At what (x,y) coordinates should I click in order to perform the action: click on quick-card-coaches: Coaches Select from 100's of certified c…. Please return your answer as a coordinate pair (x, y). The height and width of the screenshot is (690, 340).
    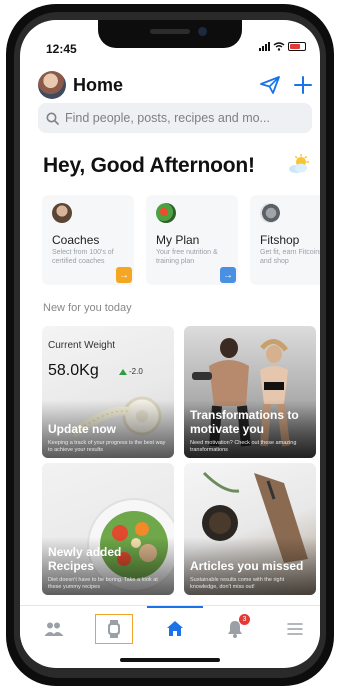
    Looking at the image, I should click on (88, 240).